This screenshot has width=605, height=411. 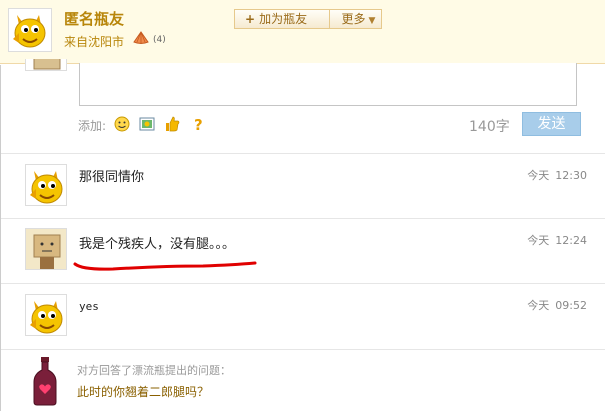 What do you see at coordinates (154, 370) in the screenshot?
I see `bottle-answer-note: 对方回答了漂流瓶提出的问题：` at bounding box center [154, 370].